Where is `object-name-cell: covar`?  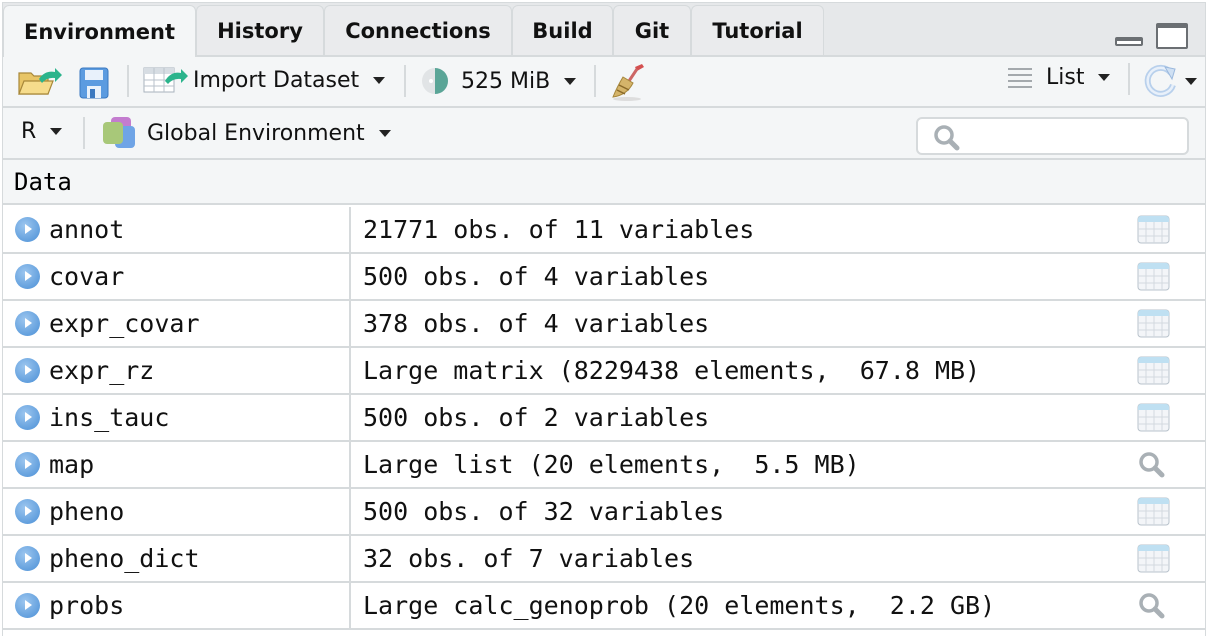
object-name-cell: covar is located at coordinates (177, 276).